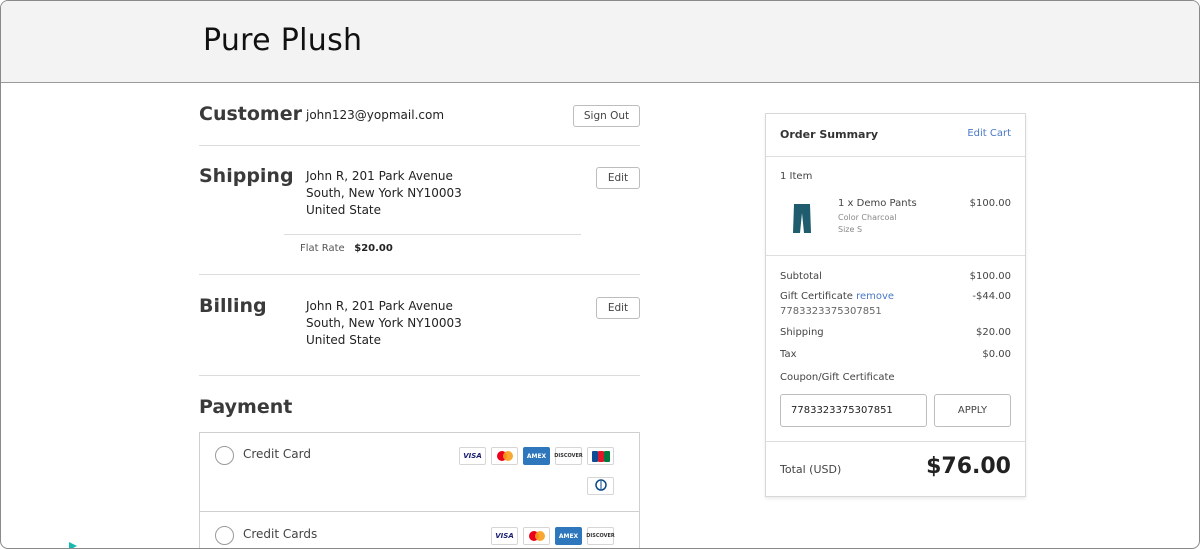 The height and width of the screenshot is (549, 1200). Describe the element at coordinates (346, 248) in the screenshot. I see `shipping-method: Flat Rate $20.00` at that location.